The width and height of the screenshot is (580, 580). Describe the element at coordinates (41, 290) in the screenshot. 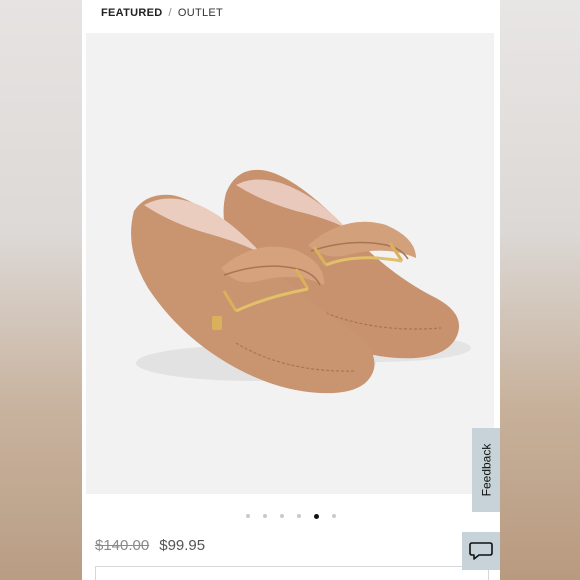

I see `background-left-blur` at that location.